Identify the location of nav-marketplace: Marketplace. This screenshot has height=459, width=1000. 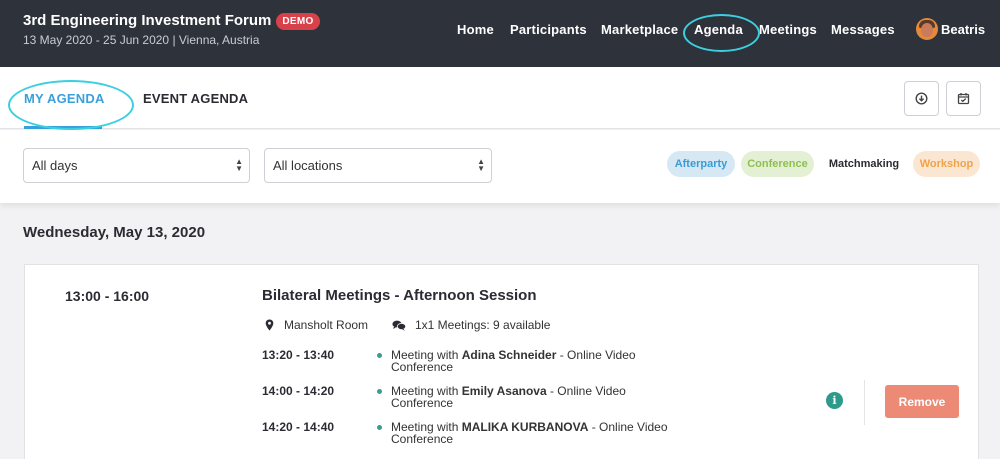
(639, 29).